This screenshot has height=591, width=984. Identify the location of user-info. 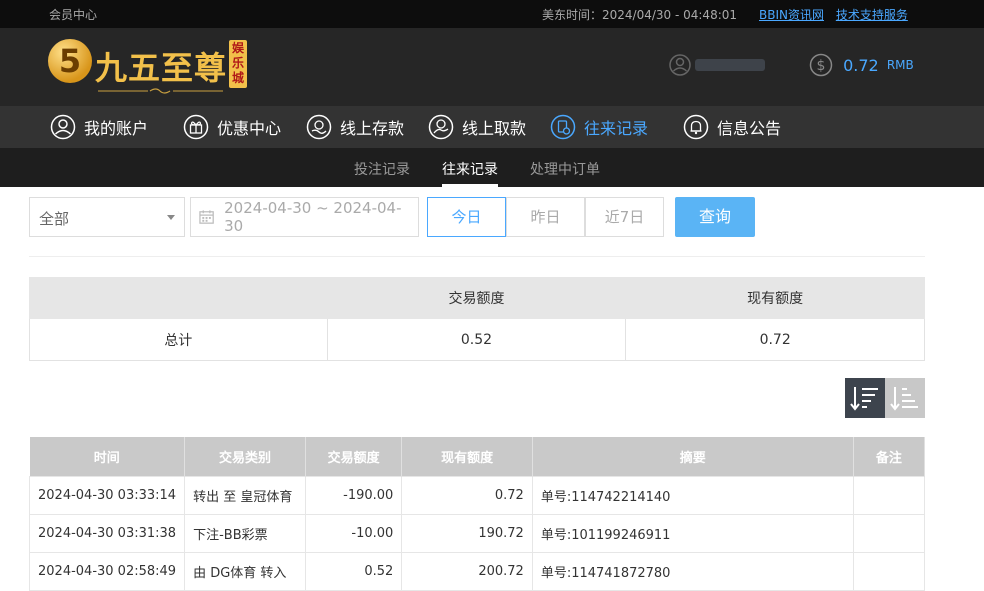
(719, 65).